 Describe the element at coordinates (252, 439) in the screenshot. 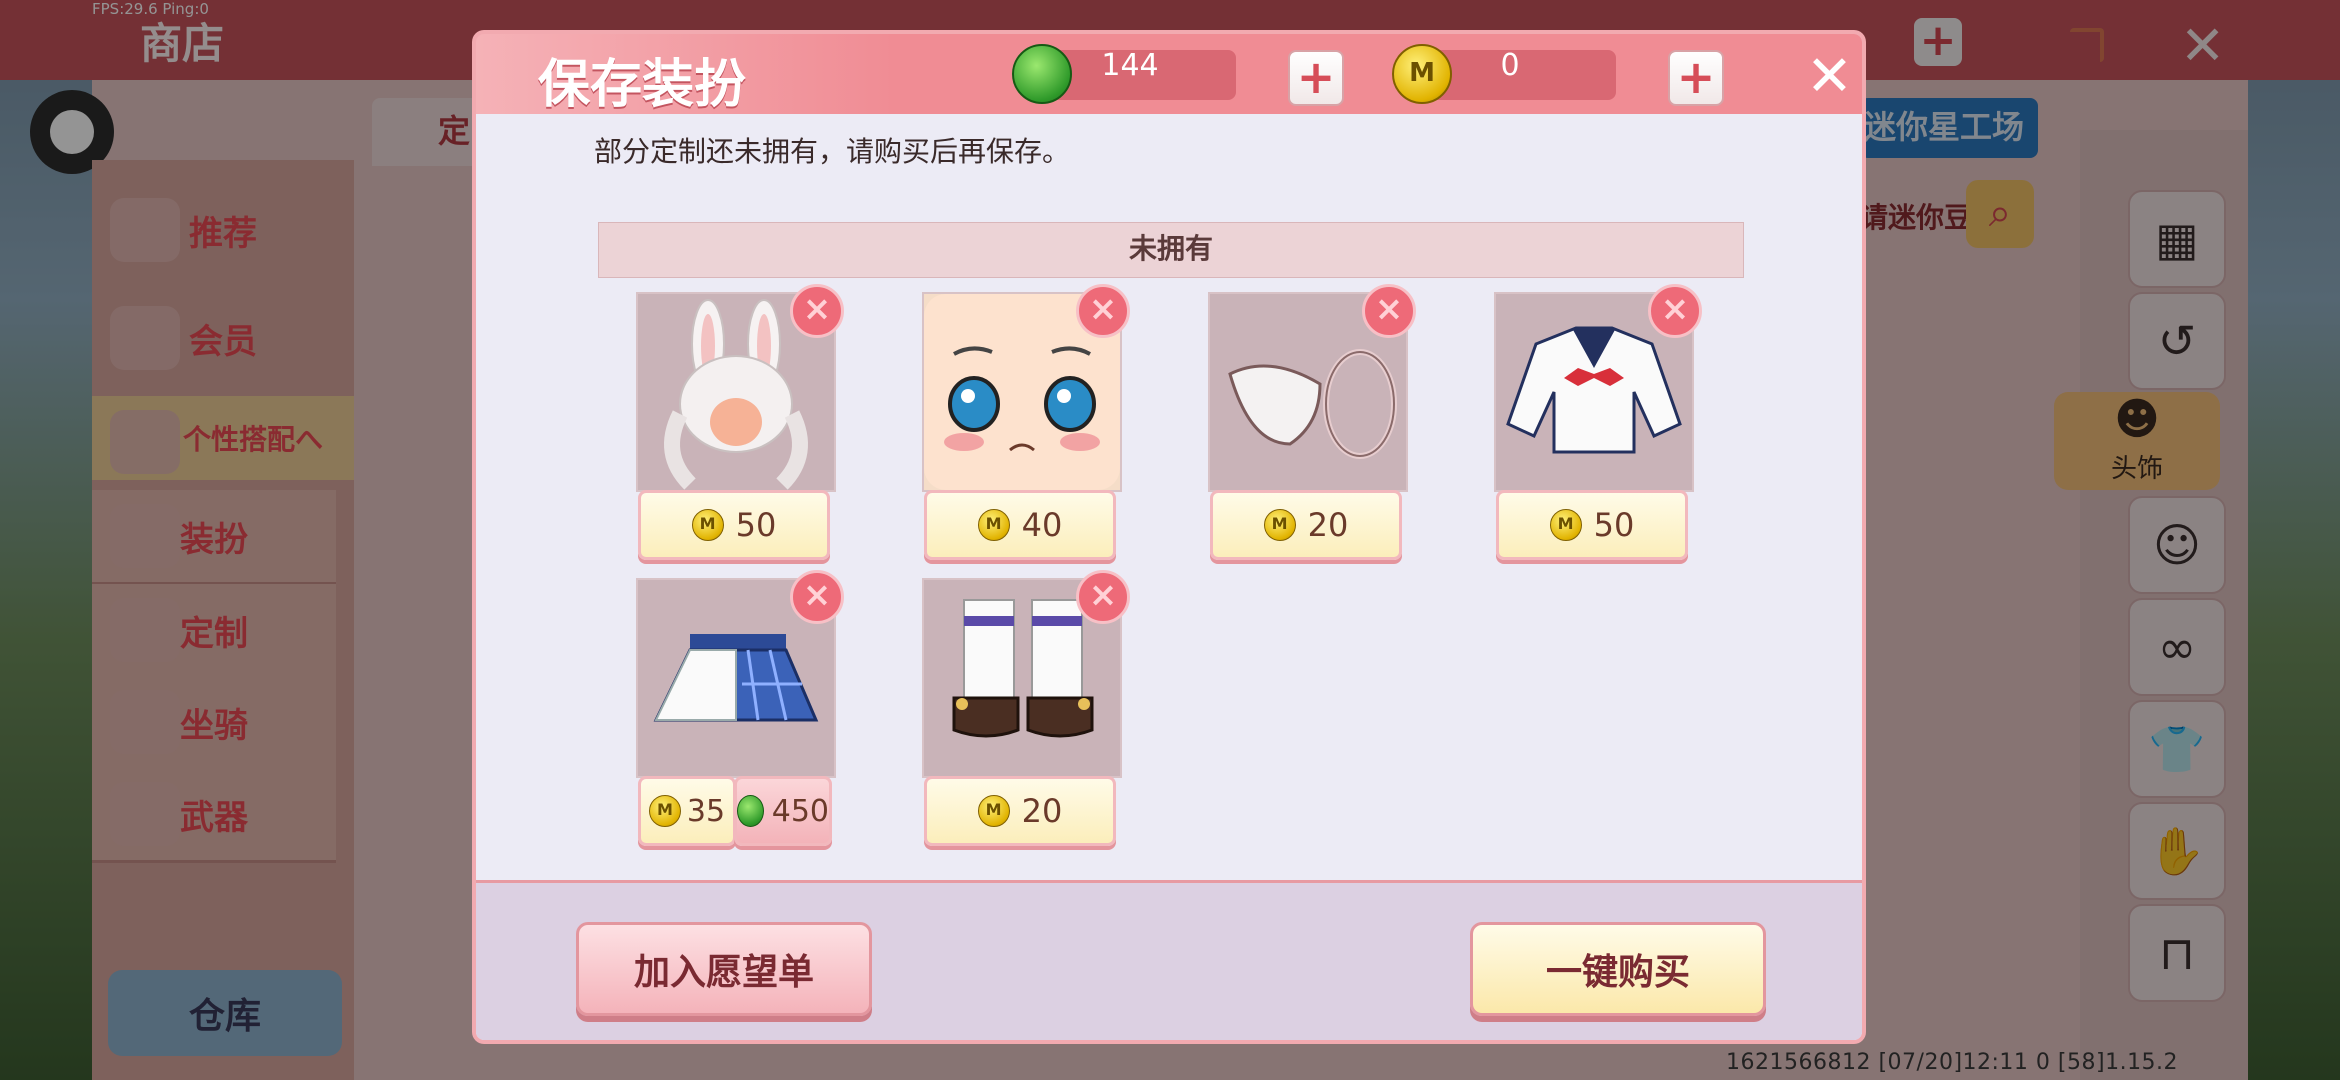

I see `menu-label: 个性搭配へ` at that location.